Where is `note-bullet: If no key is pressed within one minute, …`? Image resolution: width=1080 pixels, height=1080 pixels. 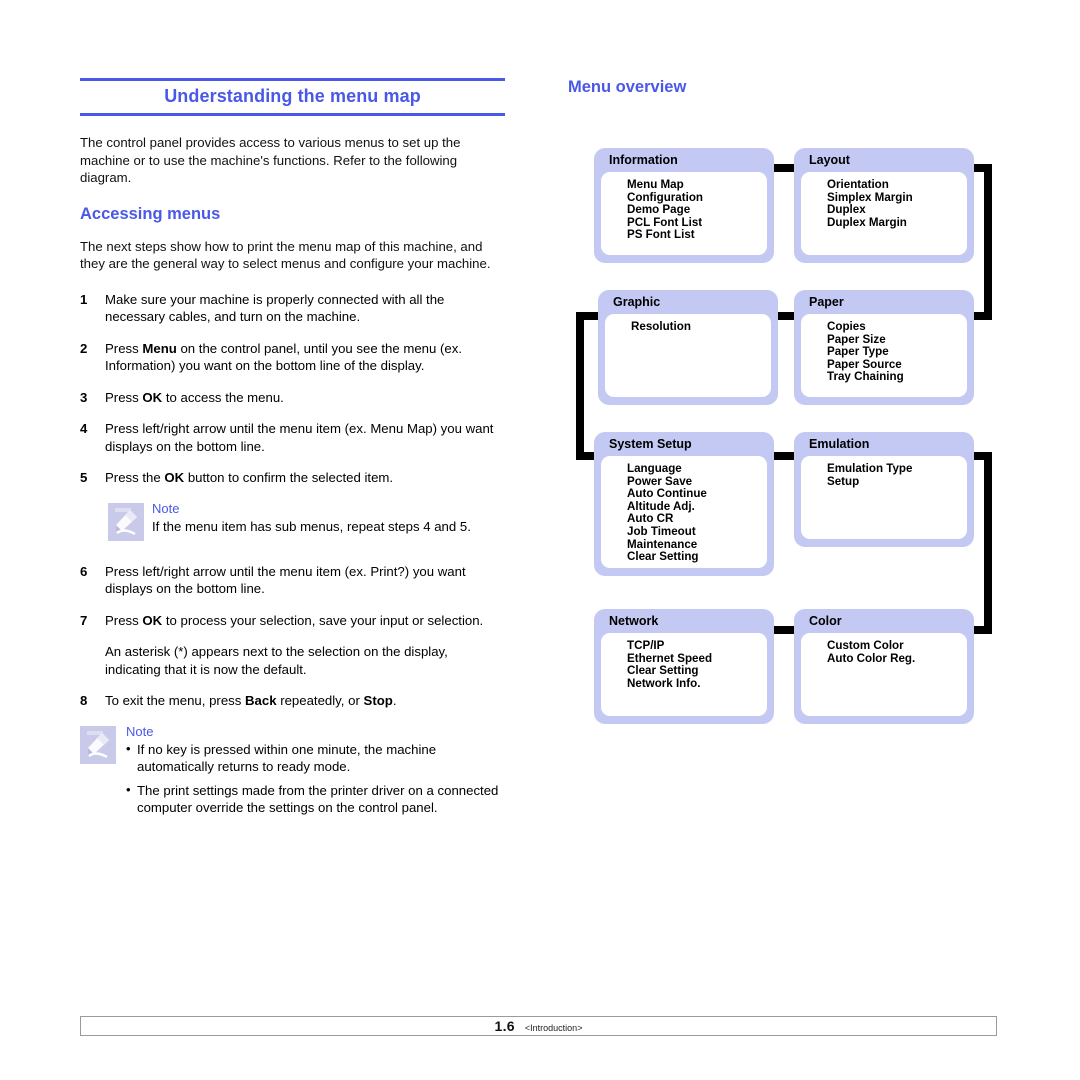
note-bullet: If no key is pressed within one minute, … is located at coordinates (315, 758).